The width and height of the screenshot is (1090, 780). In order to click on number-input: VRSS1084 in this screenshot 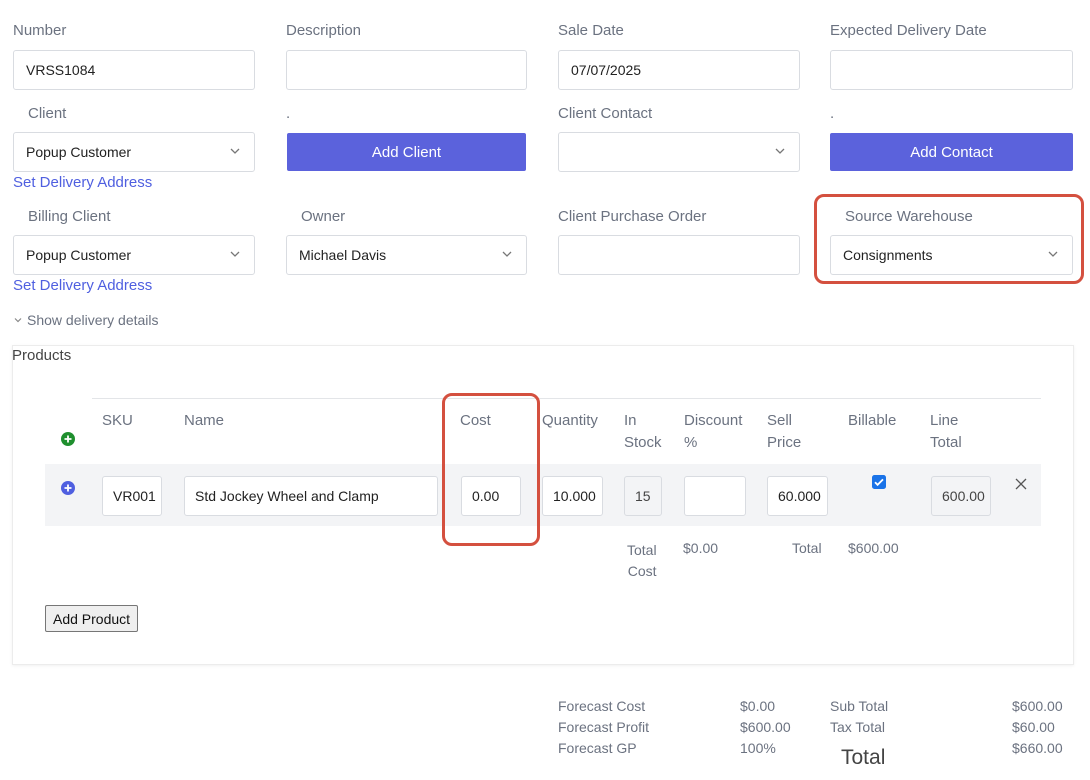, I will do `click(134, 70)`.